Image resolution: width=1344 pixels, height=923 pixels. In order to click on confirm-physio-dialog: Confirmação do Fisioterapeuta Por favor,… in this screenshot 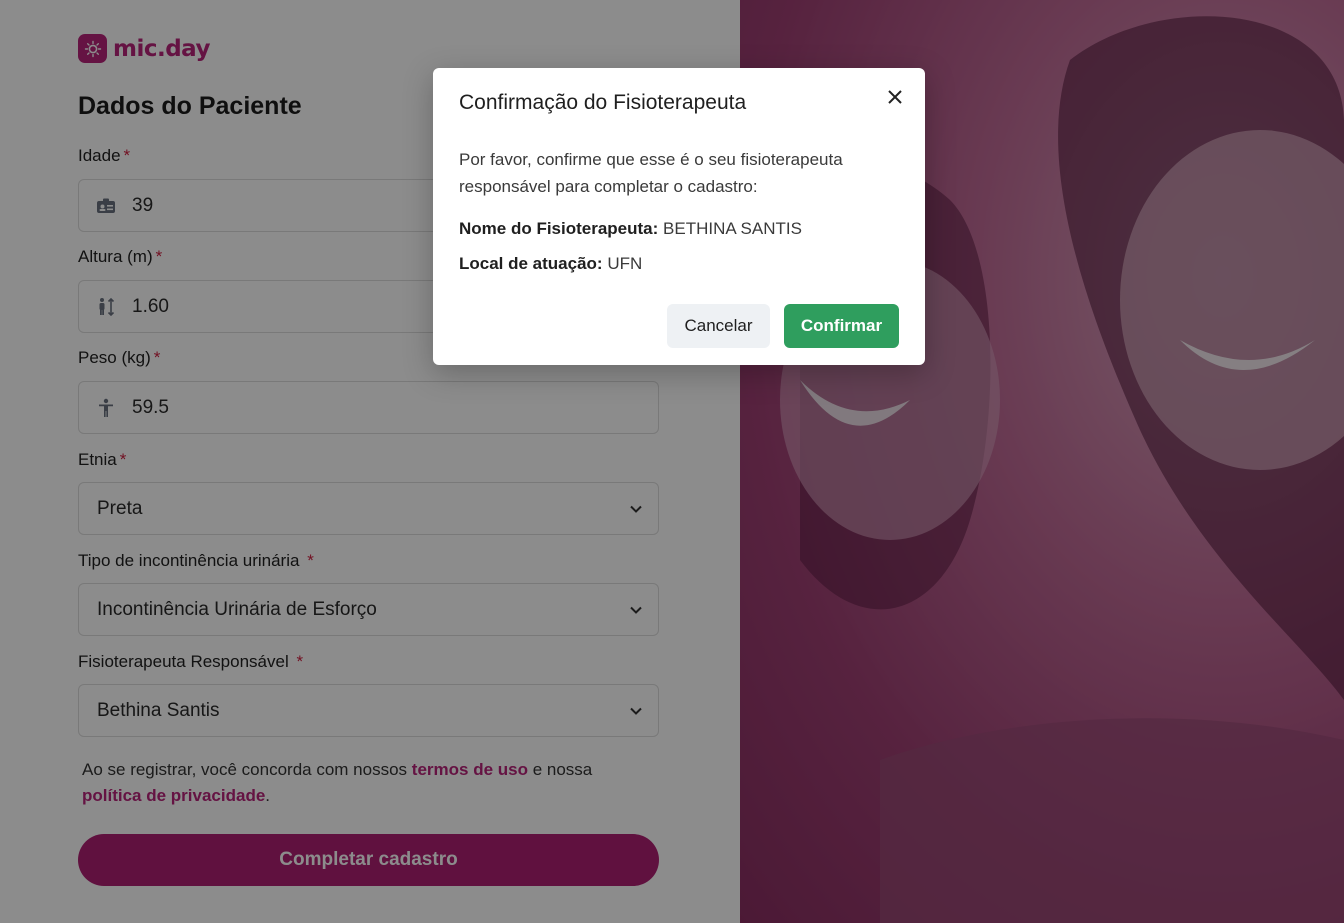, I will do `click(679, 216)`.